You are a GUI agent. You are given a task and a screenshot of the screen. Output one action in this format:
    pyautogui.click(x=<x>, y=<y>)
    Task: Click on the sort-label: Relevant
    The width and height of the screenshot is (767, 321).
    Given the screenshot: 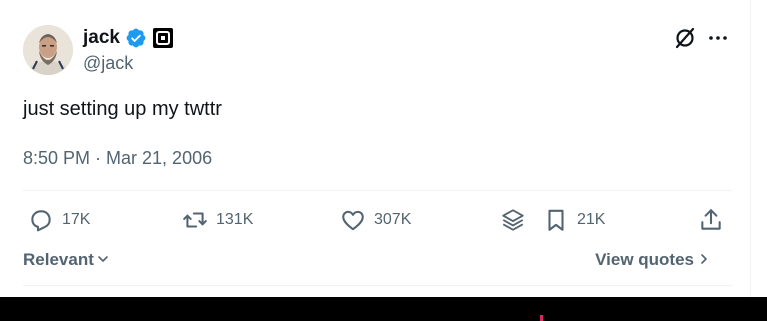 What is the action you would take?
    pyautogui.click(x=58, y=259)
    